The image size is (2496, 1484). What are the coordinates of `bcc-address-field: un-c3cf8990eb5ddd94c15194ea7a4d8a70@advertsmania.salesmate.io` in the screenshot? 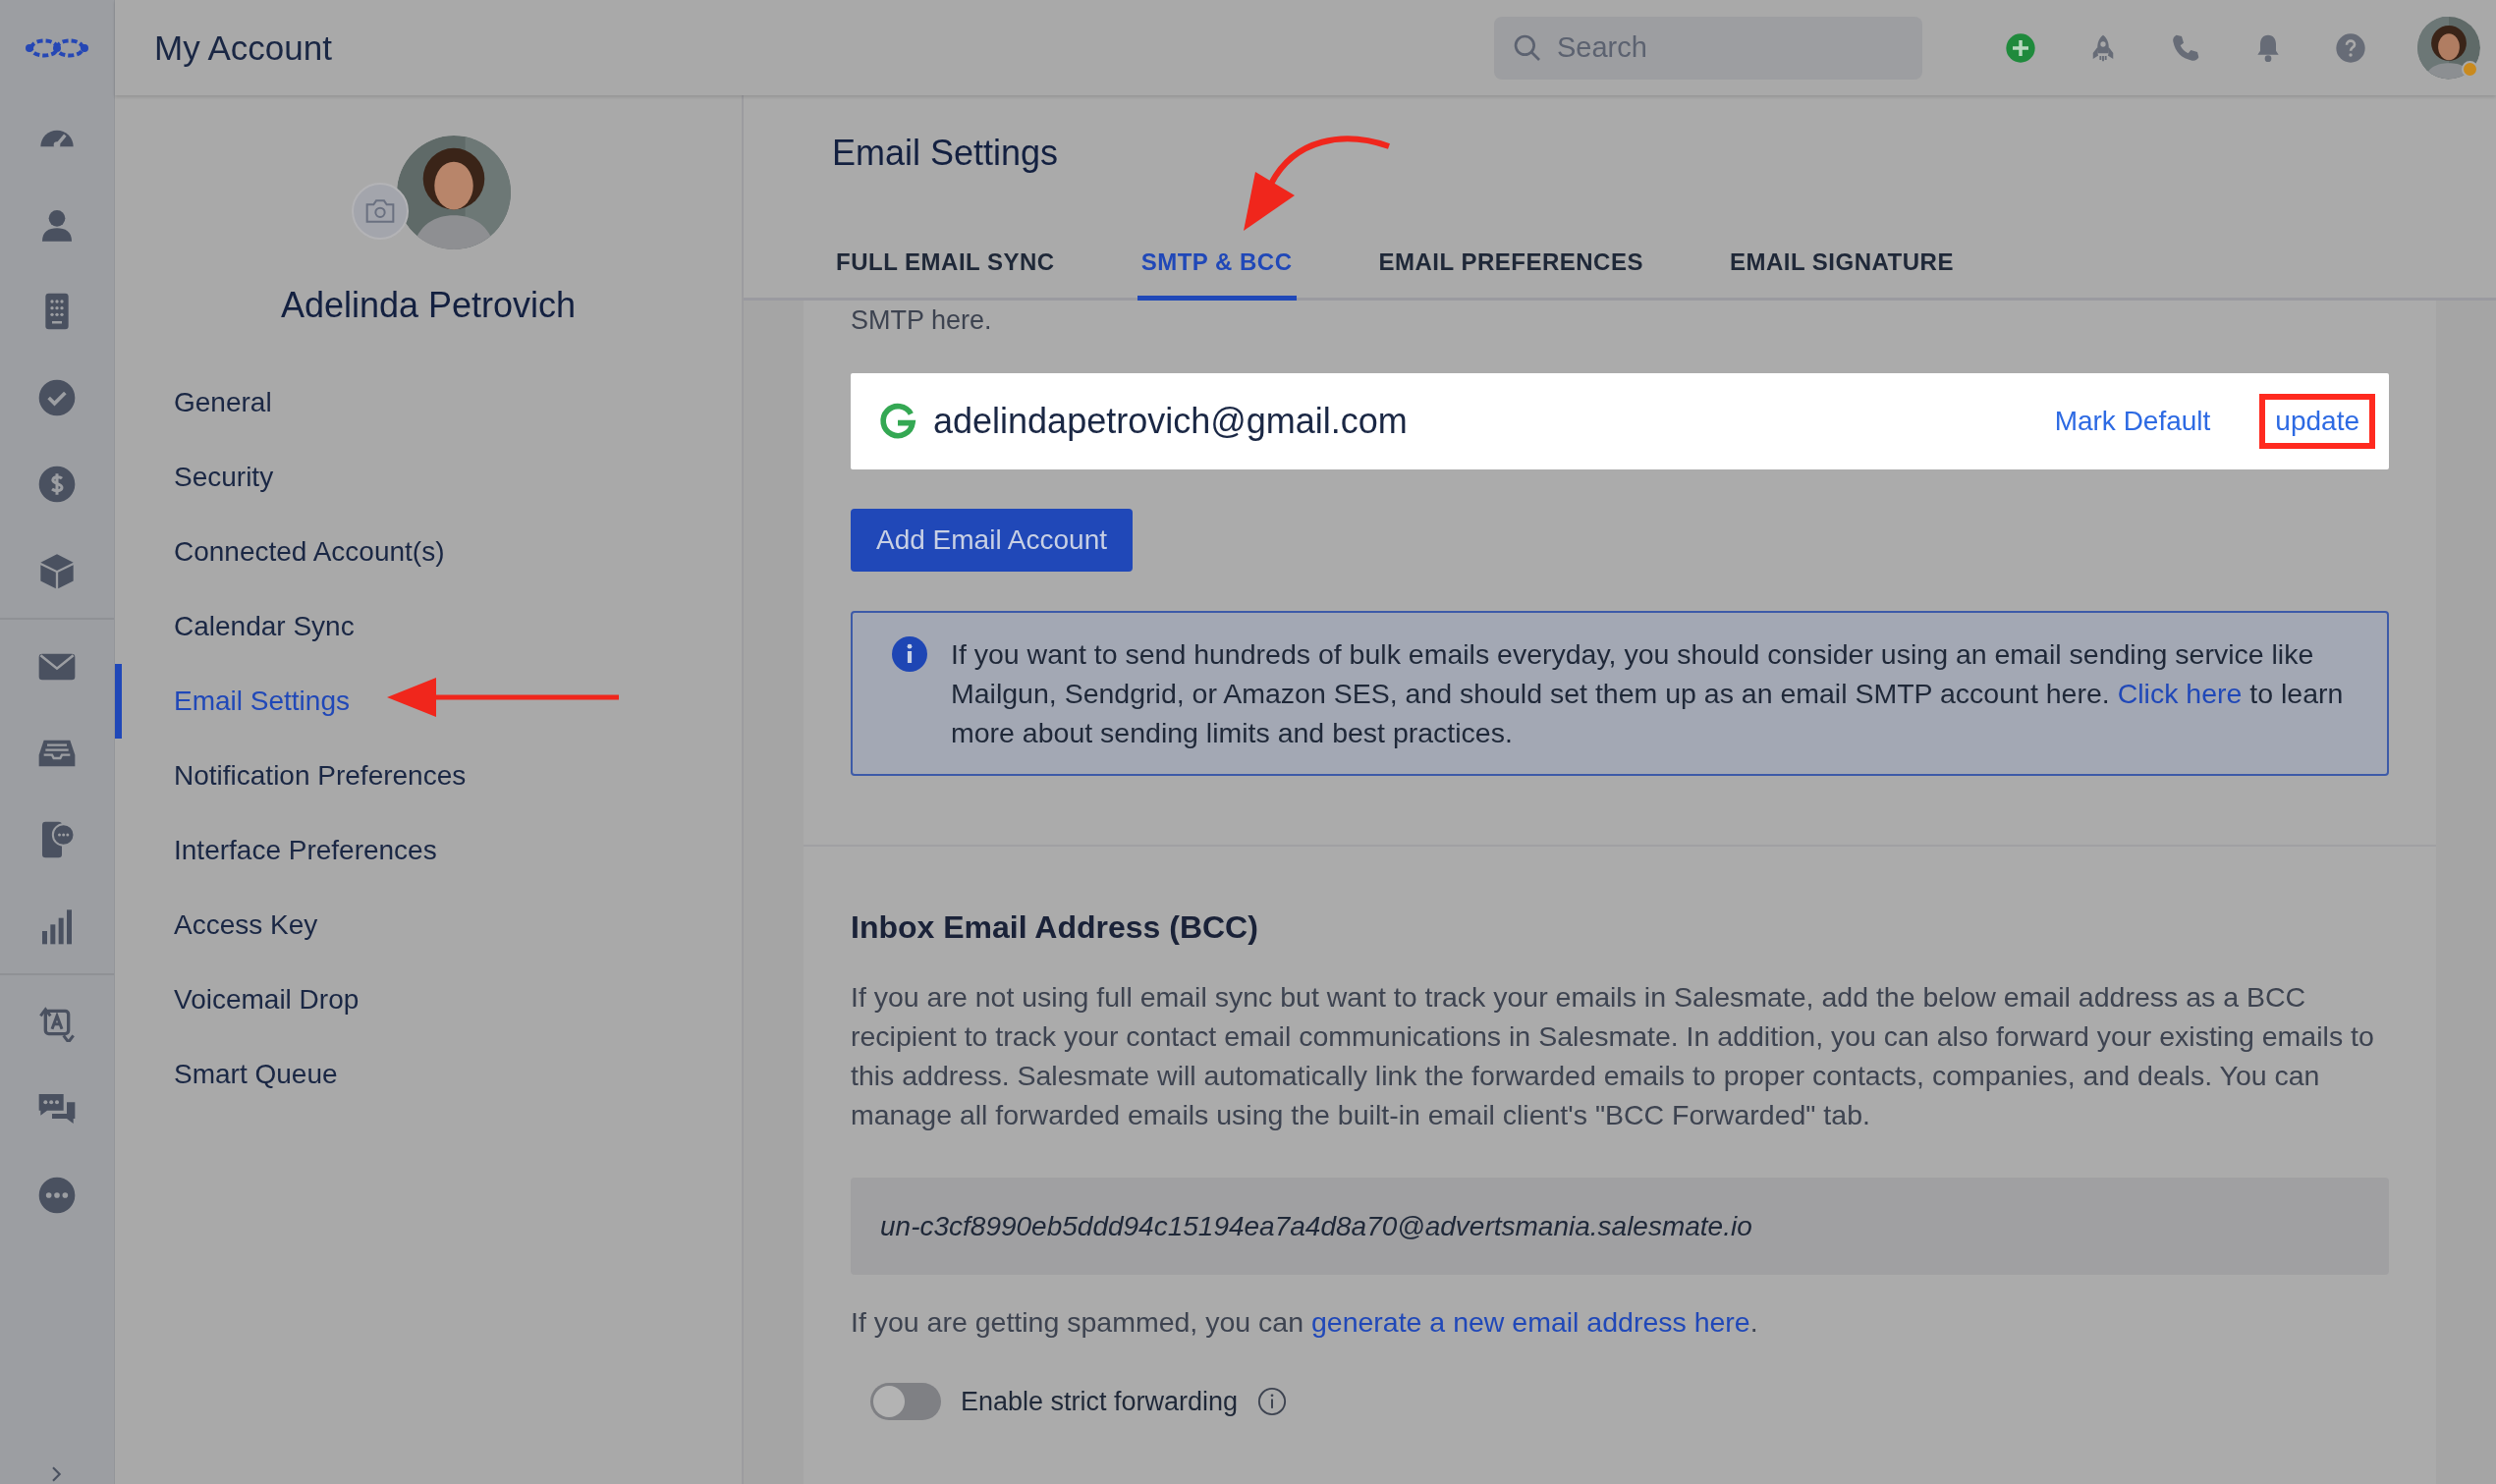 It's located at (1620, 1226).